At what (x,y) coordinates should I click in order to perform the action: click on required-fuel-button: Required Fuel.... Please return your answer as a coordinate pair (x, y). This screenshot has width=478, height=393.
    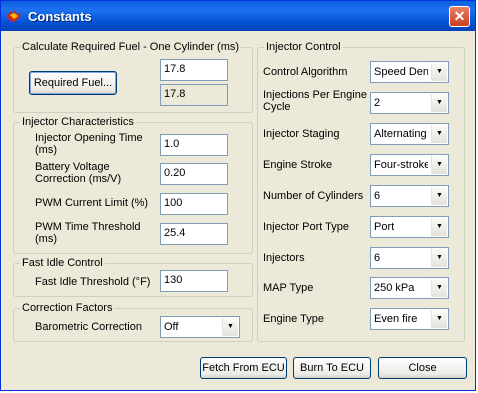
    Looking at the image, I should click on (73, 83).